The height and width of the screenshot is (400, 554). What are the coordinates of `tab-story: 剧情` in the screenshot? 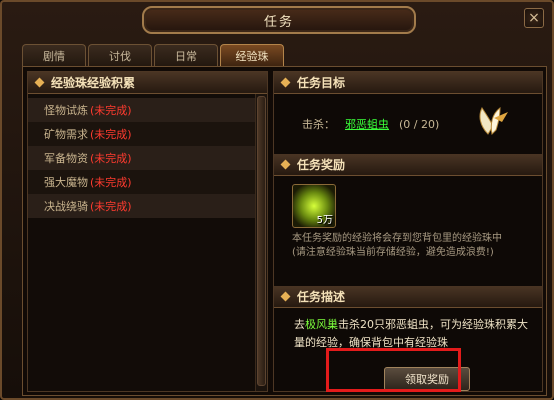 It's located at (54, 55).